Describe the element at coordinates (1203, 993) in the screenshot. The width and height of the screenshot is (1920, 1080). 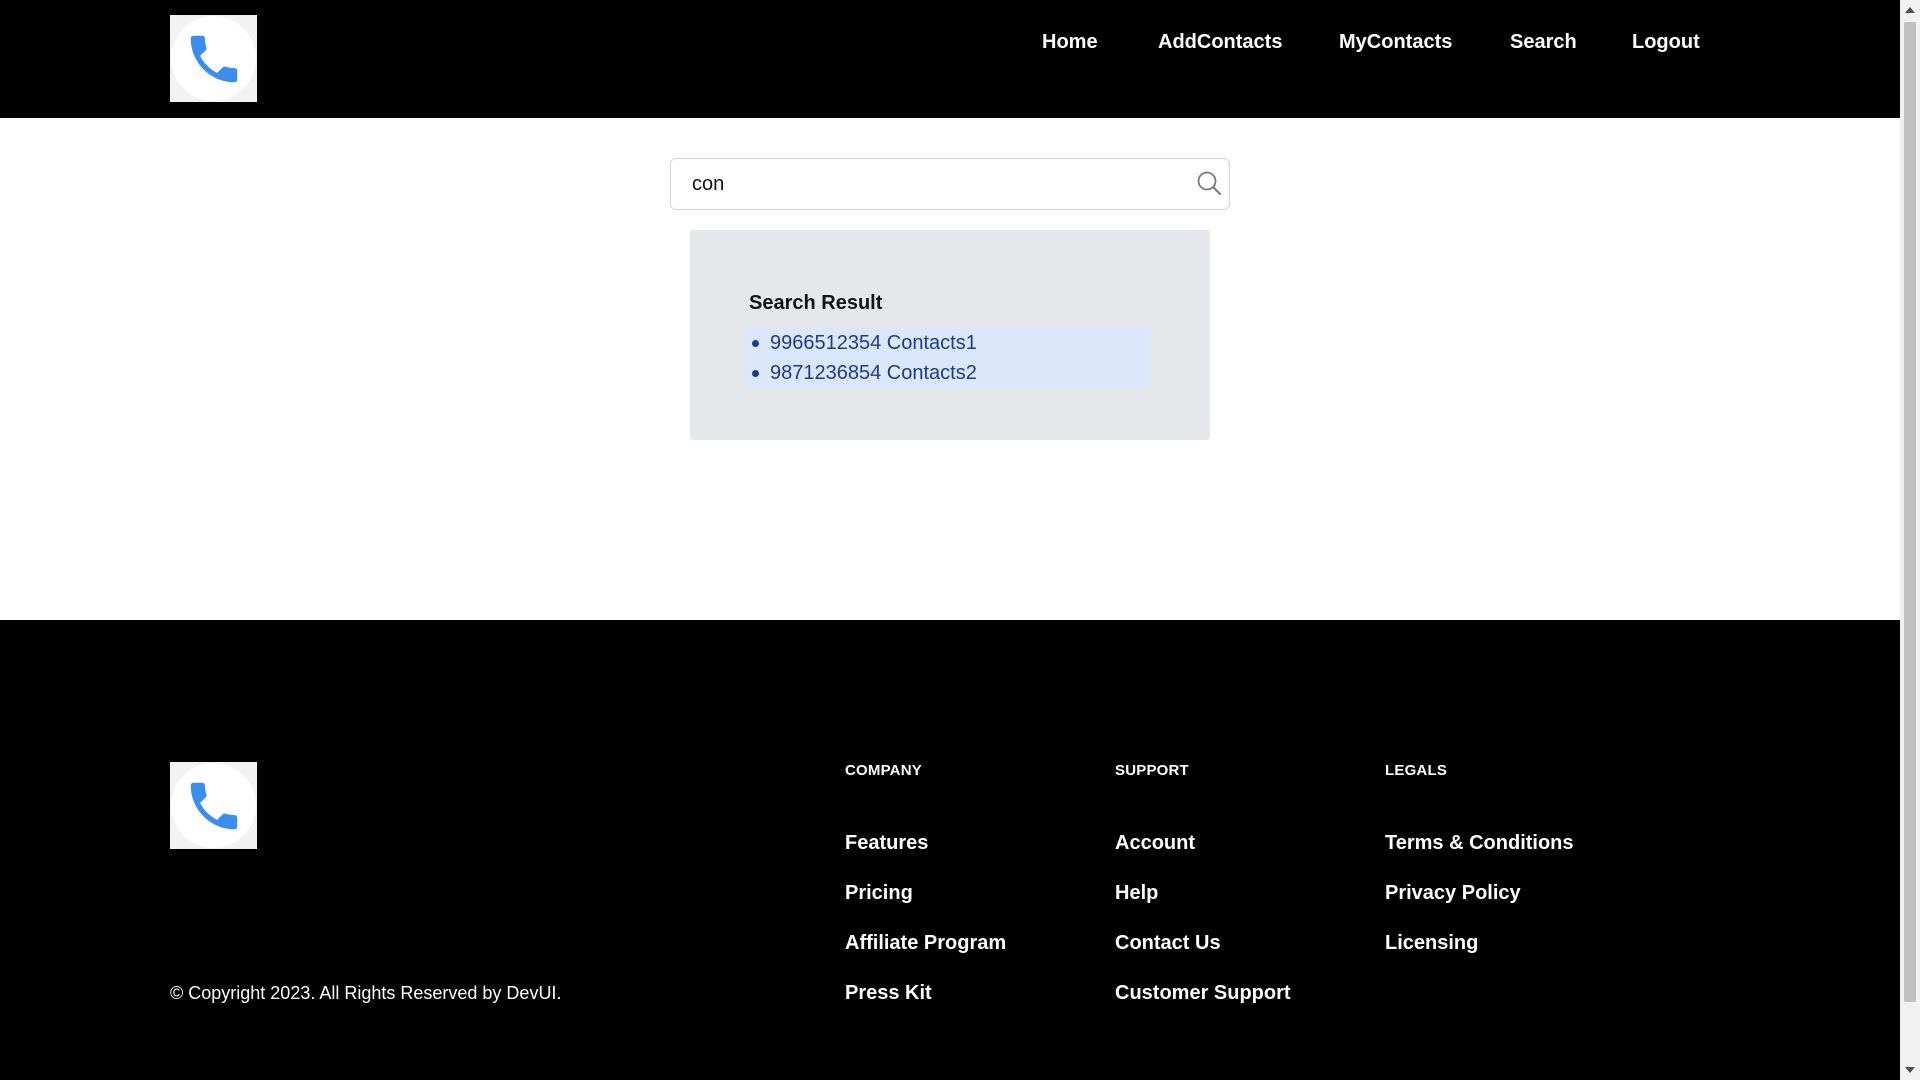
I see `footer-link-customer-support: Customer Support` at that location.